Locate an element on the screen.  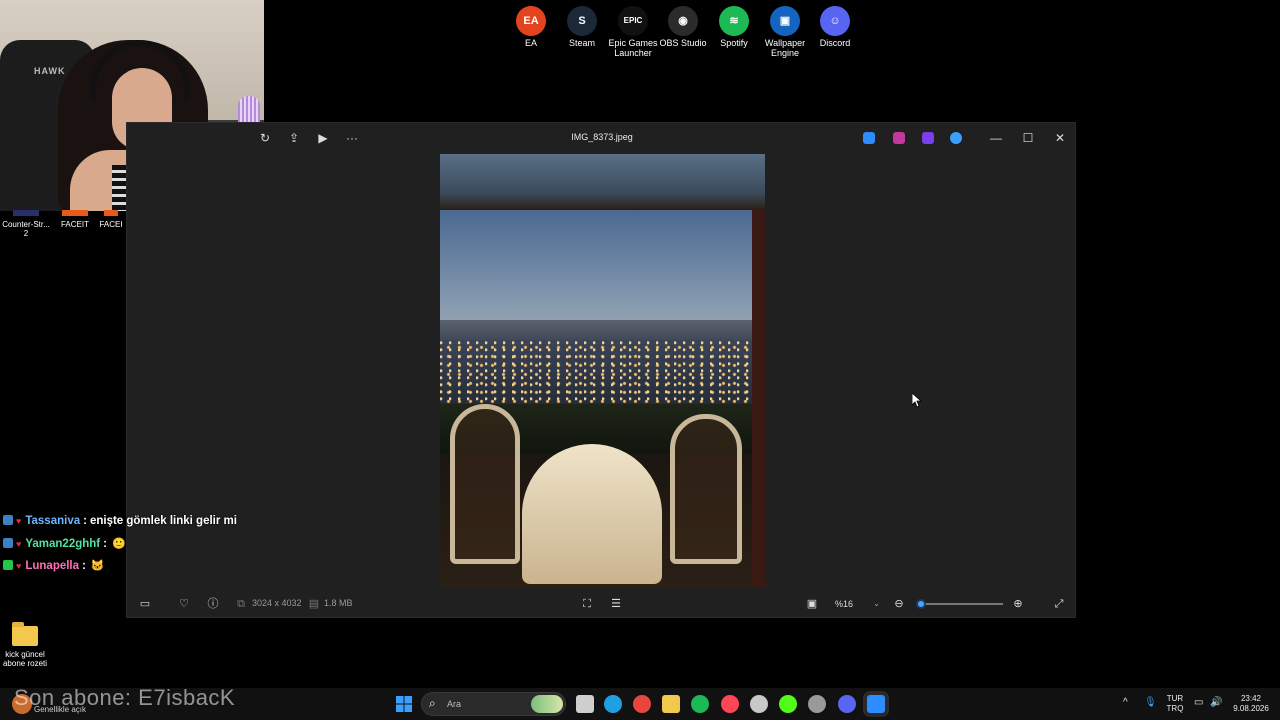
desktop-shortcut-faceit-2: FACEI is located at coordinates (111, 219).